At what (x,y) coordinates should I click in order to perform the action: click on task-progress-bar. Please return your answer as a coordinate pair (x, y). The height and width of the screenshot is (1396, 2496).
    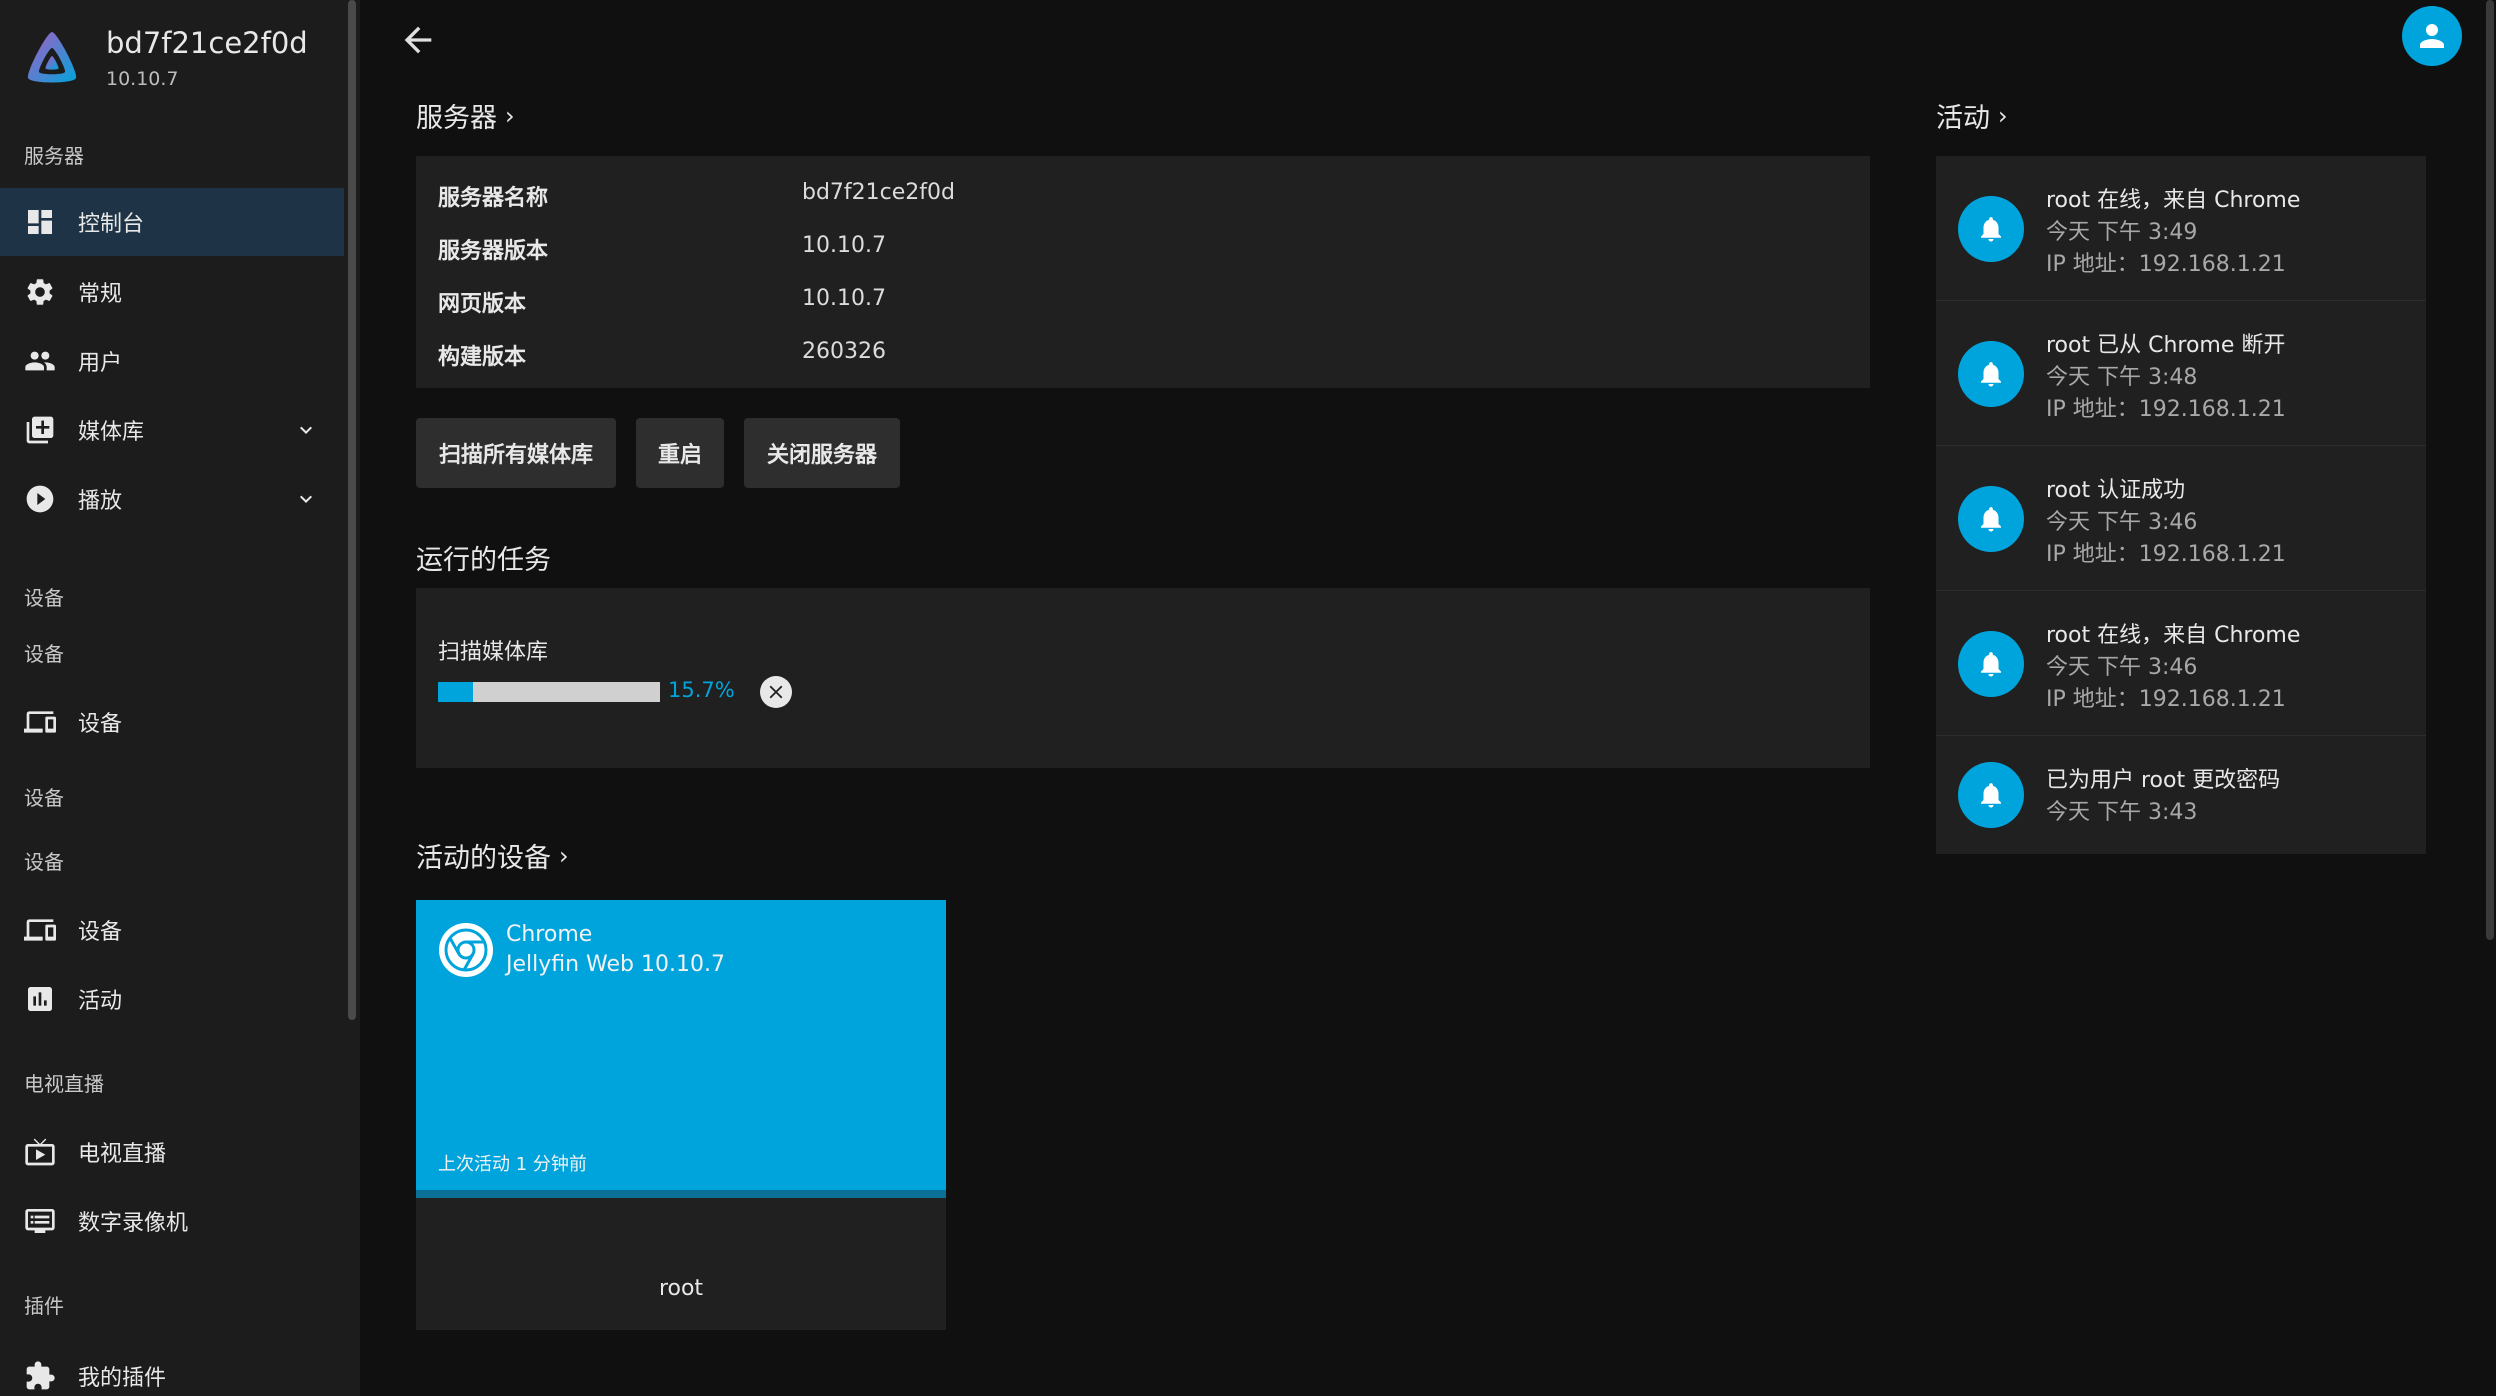
    Looking at the image, I should click on (549, 692).